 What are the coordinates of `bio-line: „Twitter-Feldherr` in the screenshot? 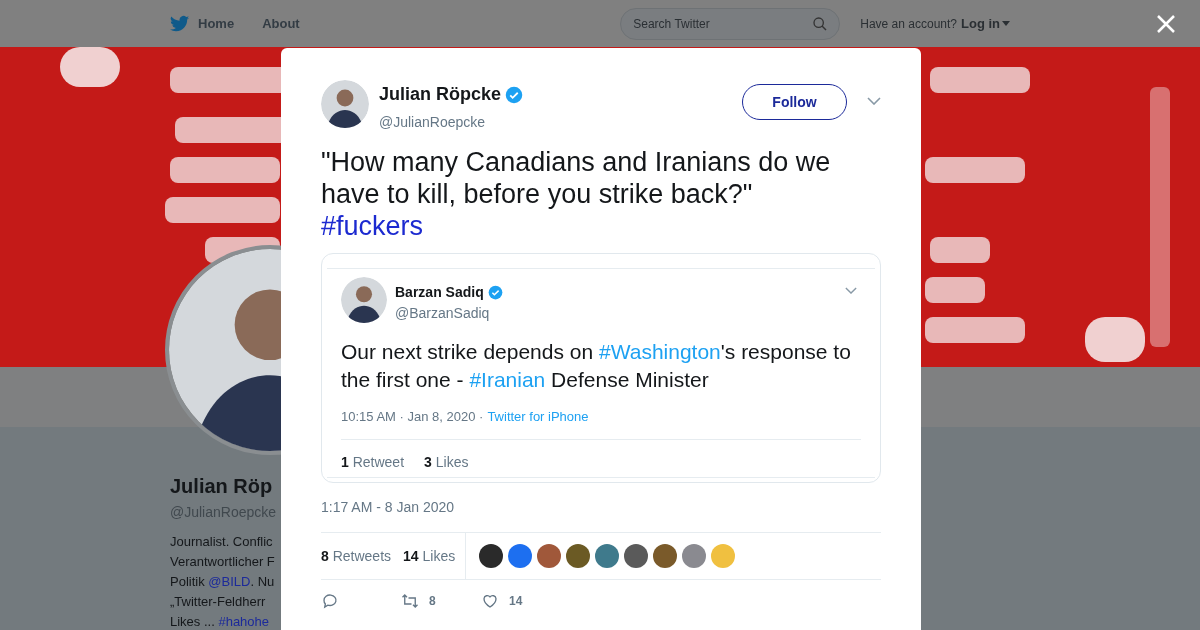 It's located at (218, 601).